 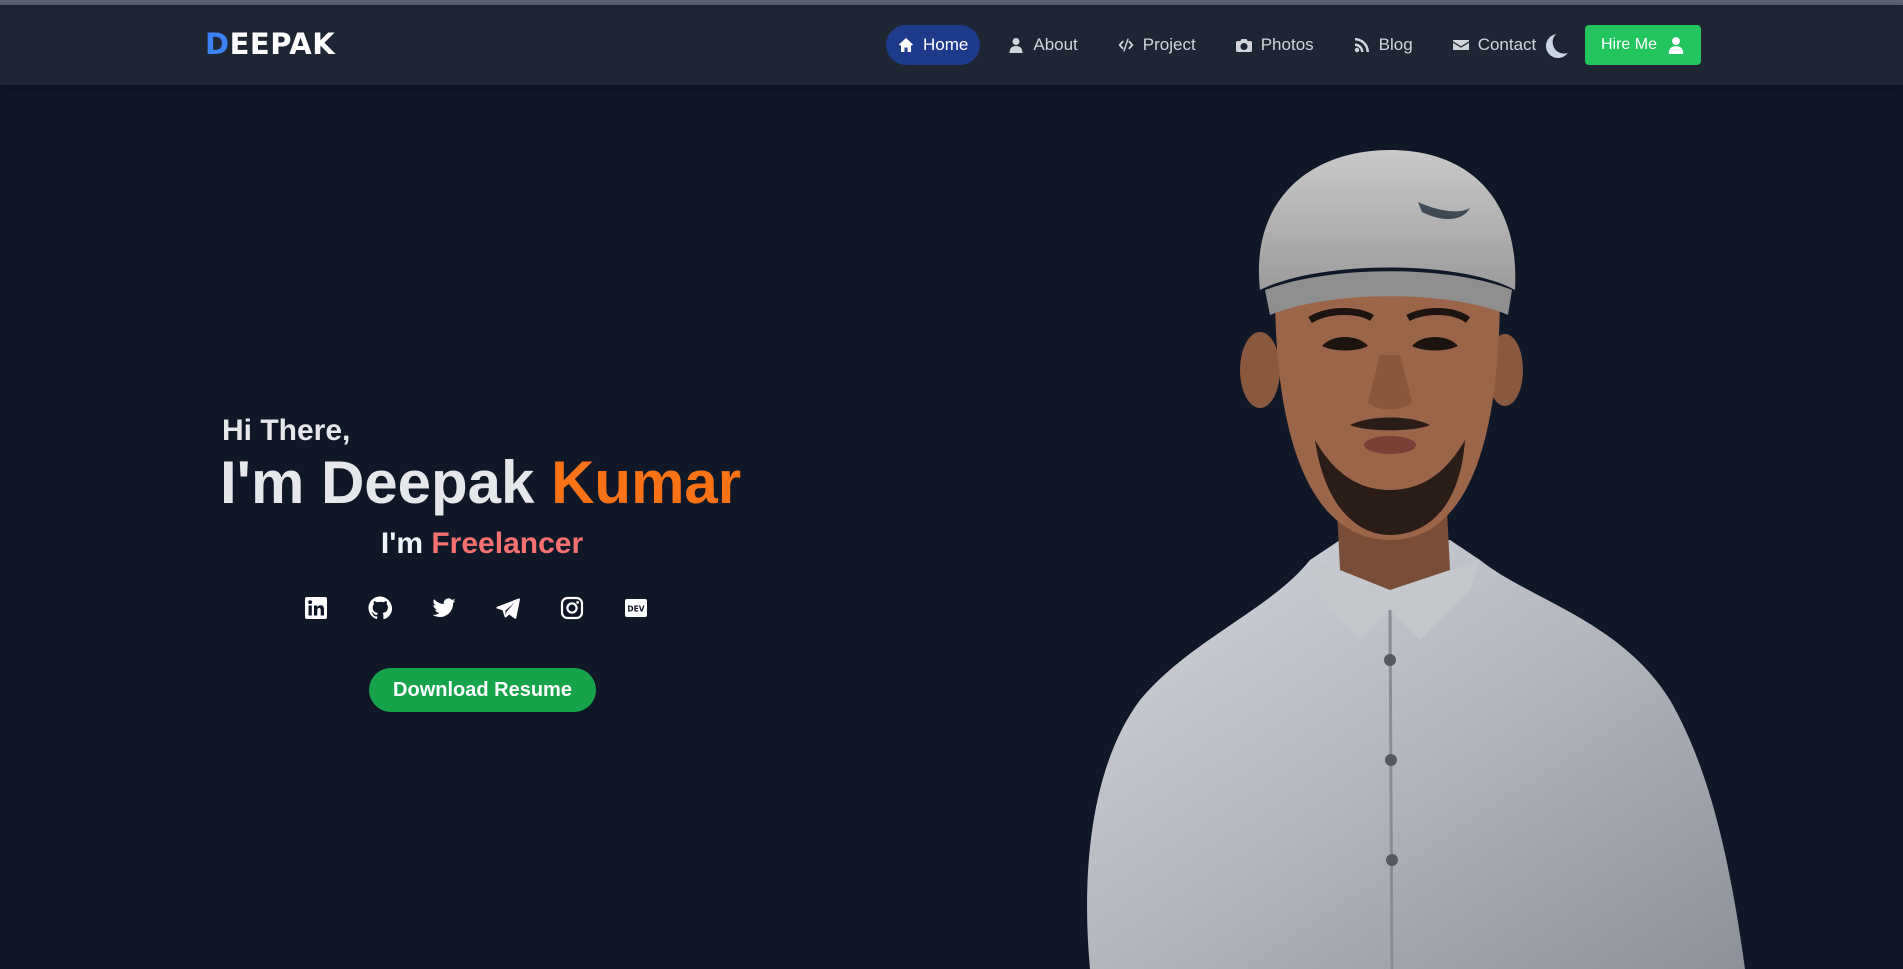 I want to click on hero-role: I'm Freelancer, so click(x=482, y=544).